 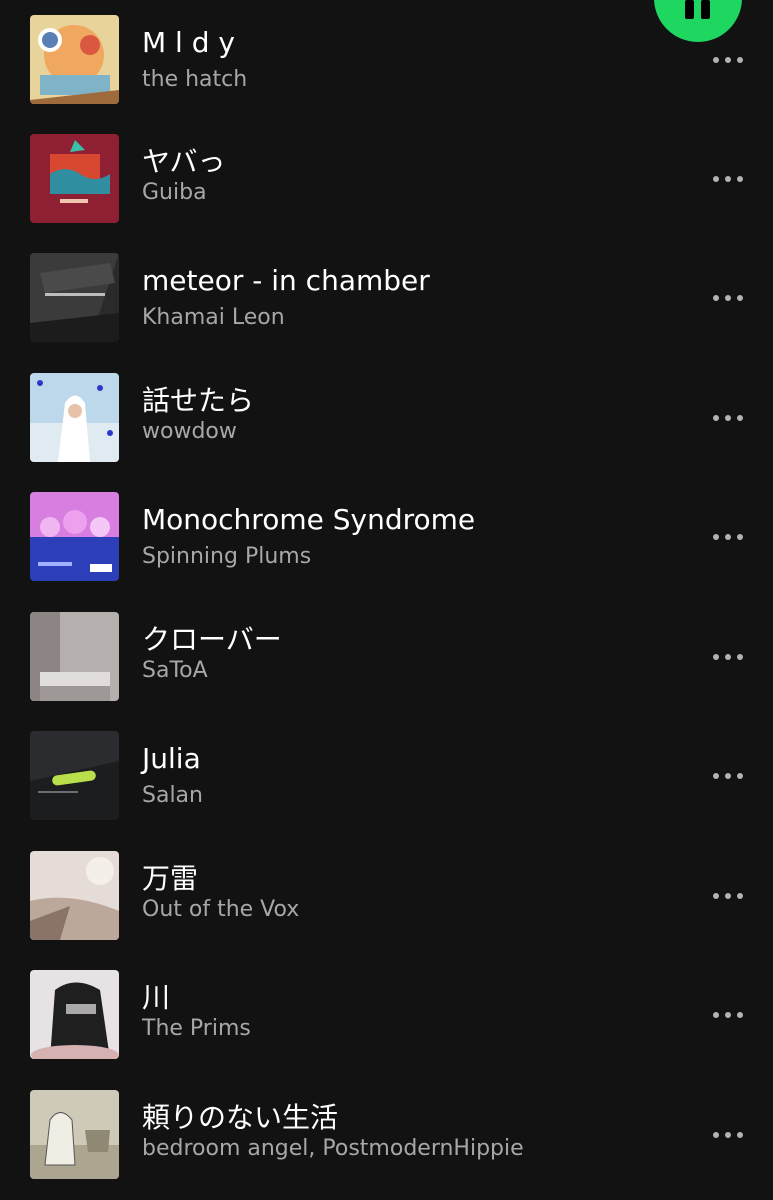 I want to click on track-title: 万雷, so click(x=170, y=878).